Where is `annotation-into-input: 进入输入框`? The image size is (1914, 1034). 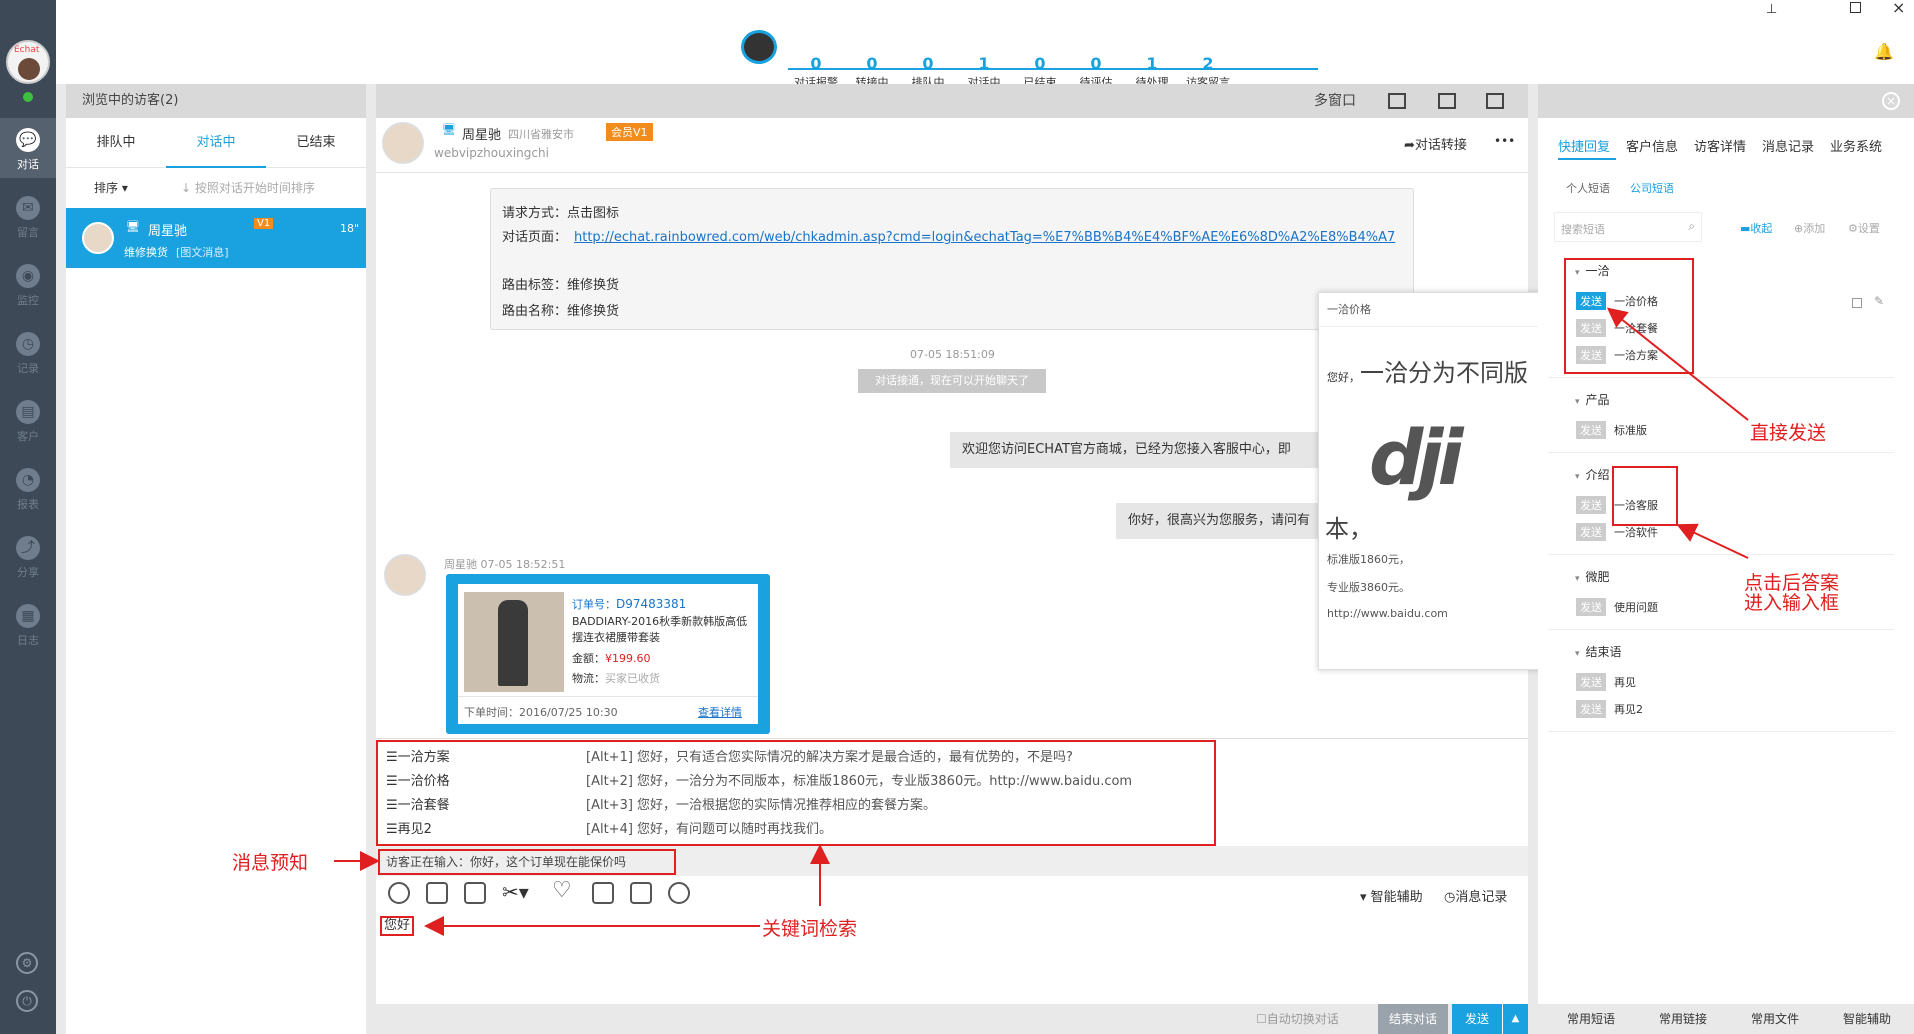 annotation-into-input: 进入输入框 is located at coordinates (1792, 603).